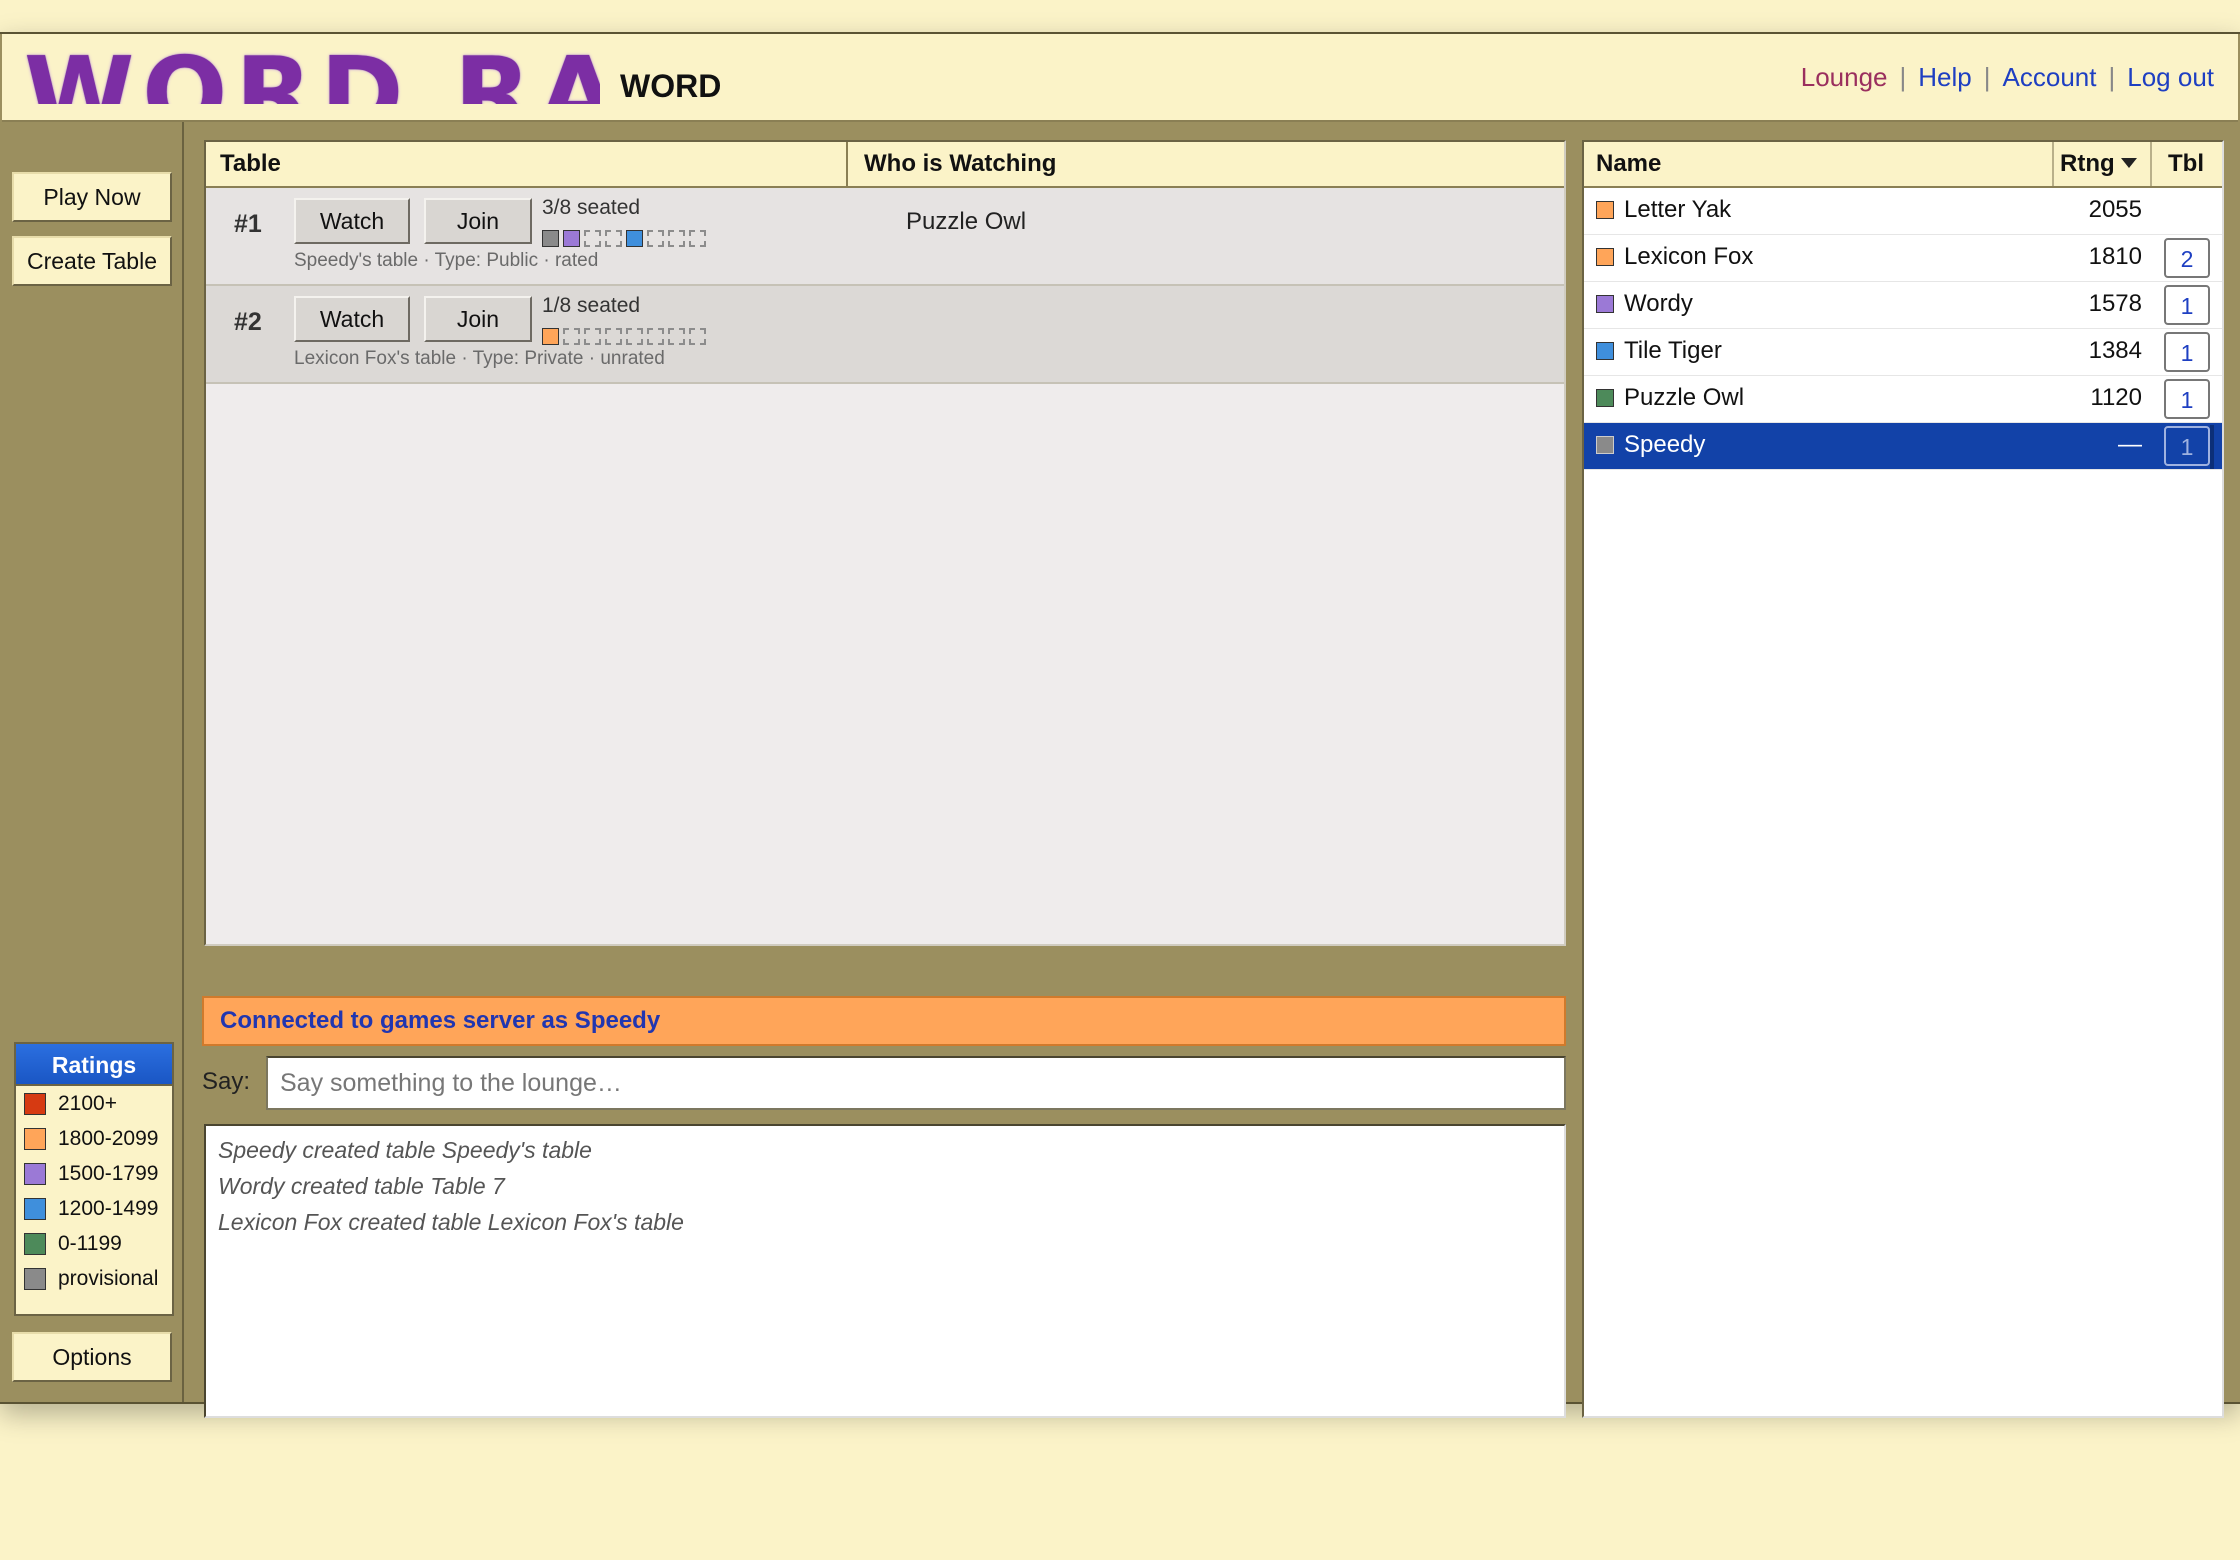 This screenshot has width=2240, height=1560. What do you see at coordinates (2170, 77) in the screenshot?
I see `nav-logout-link: Log out` at bounding box center [2170, 77].